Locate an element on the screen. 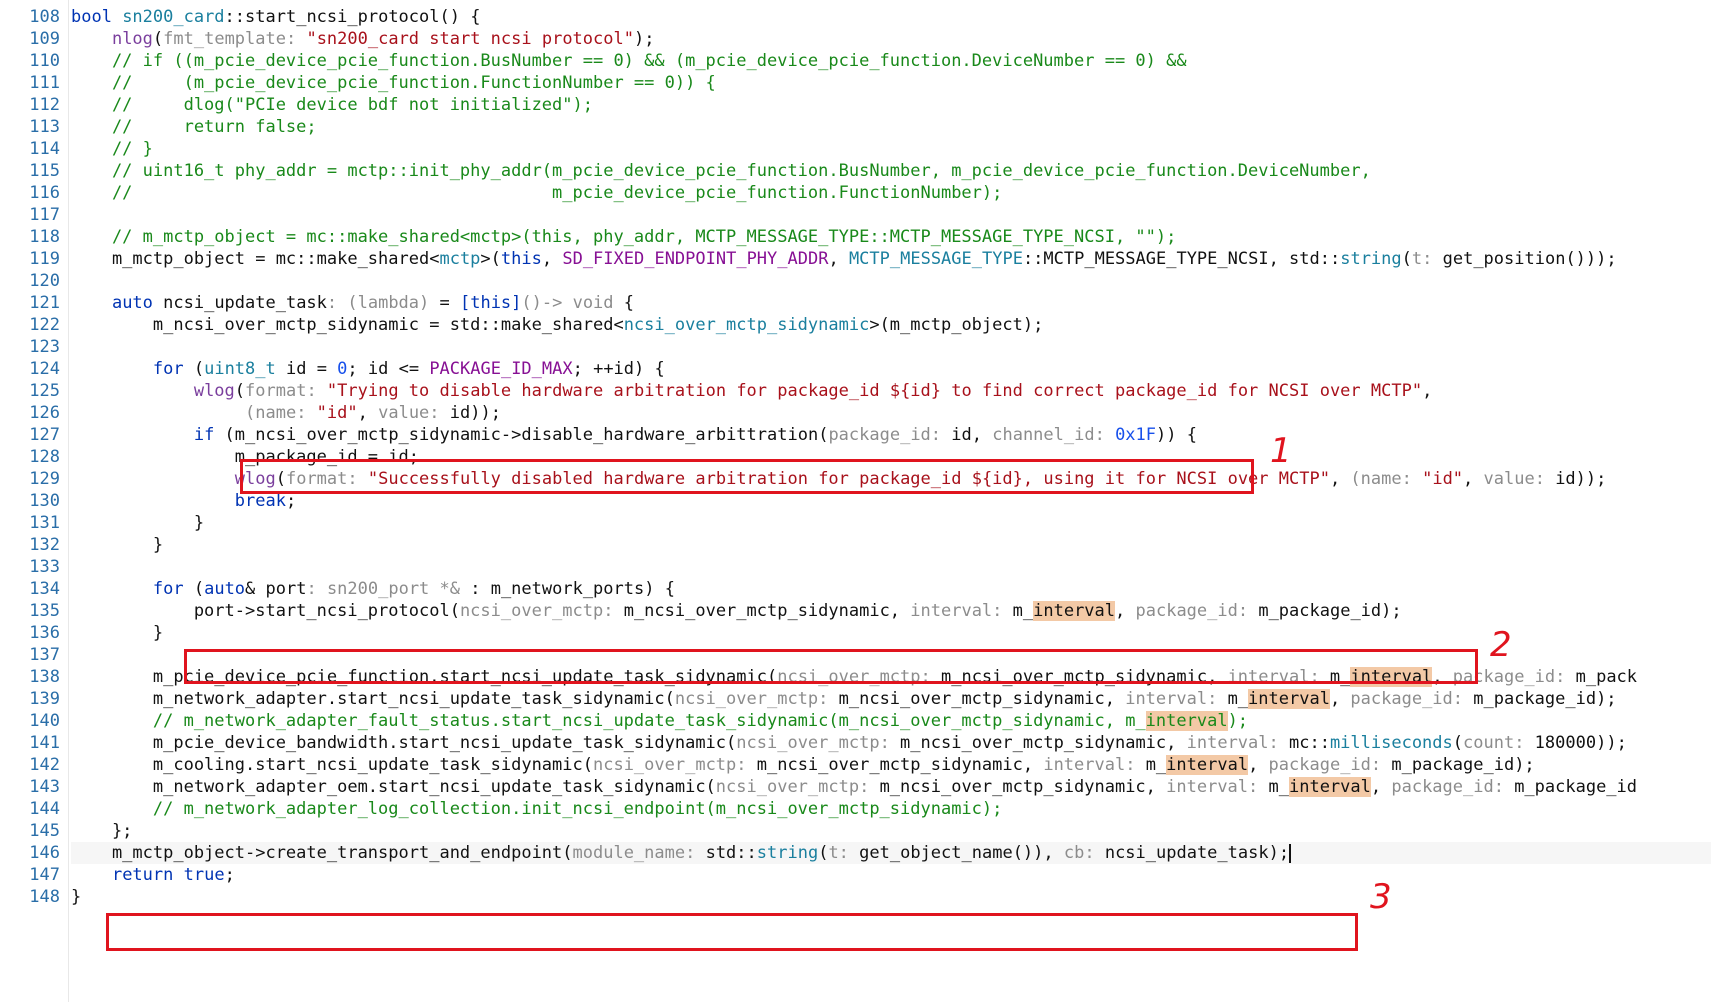 The image size is (1711, 1002). token: )); is located at coordinates (1591, 479).